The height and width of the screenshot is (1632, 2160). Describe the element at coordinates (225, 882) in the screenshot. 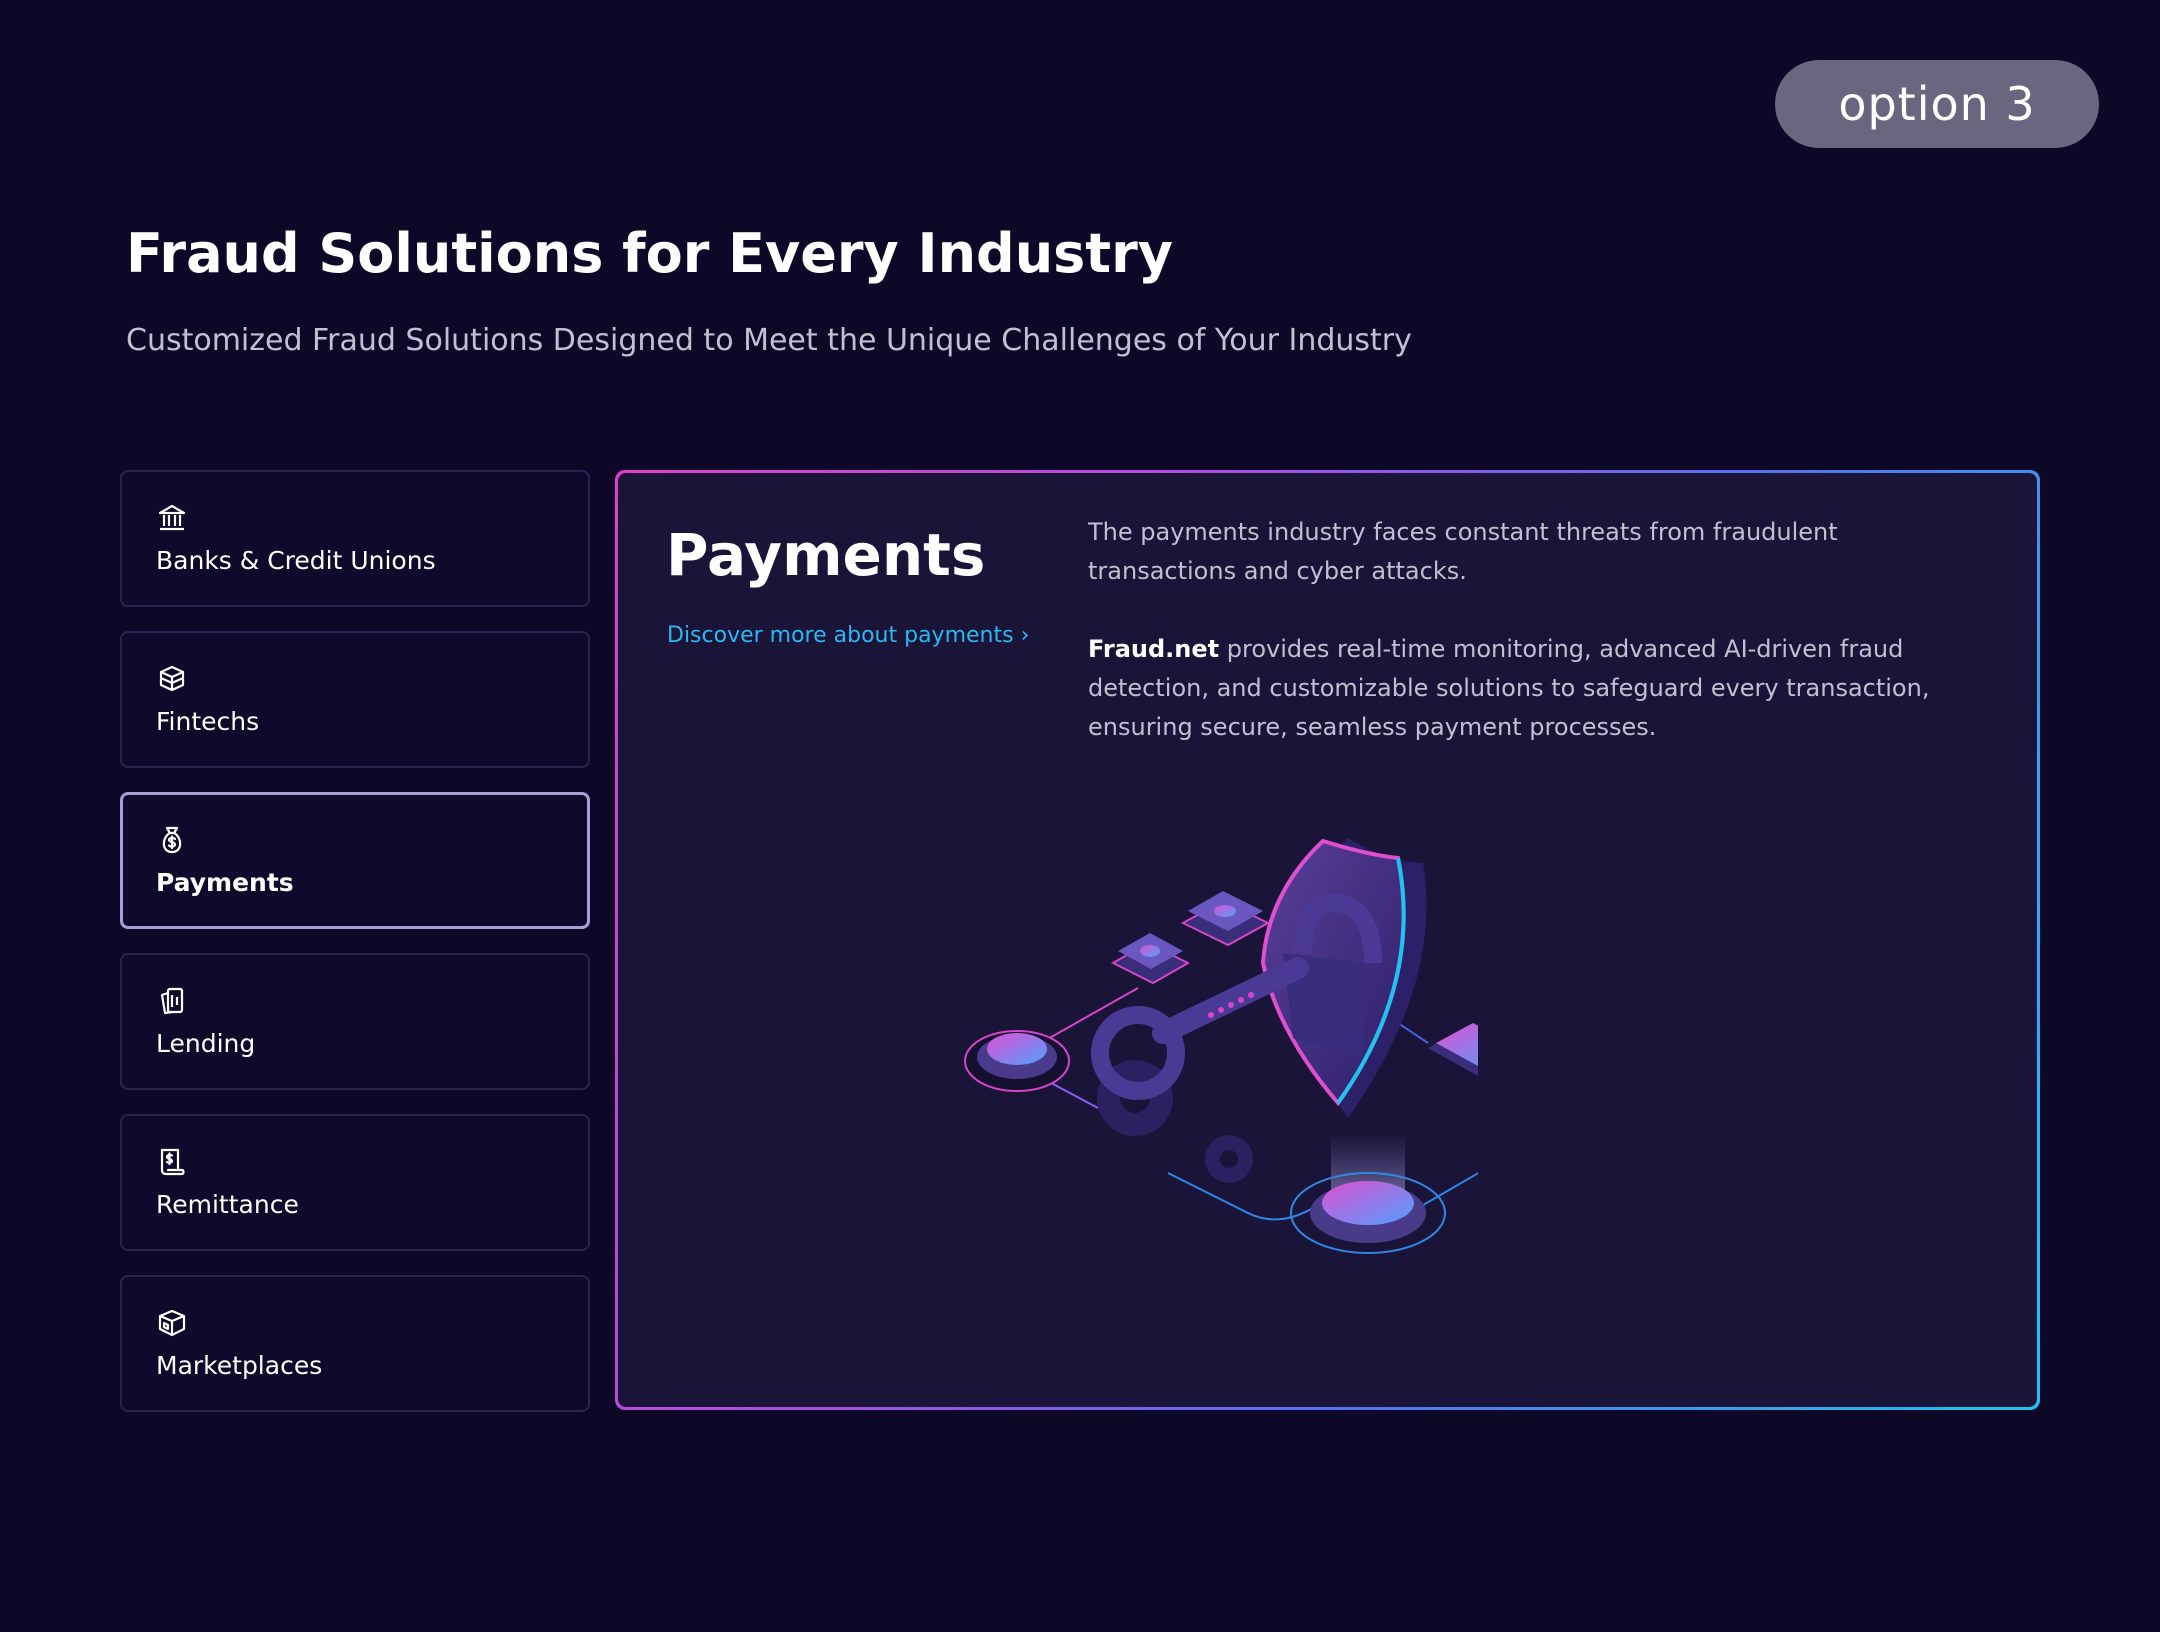

I see `industry-item-label: Payments` at that location.